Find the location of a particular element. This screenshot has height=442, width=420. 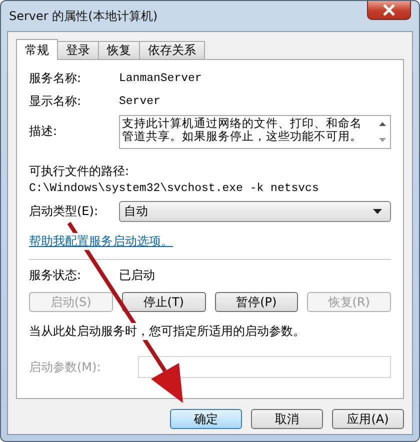

status-value: 已启动 is located at coordinates (137, 275).